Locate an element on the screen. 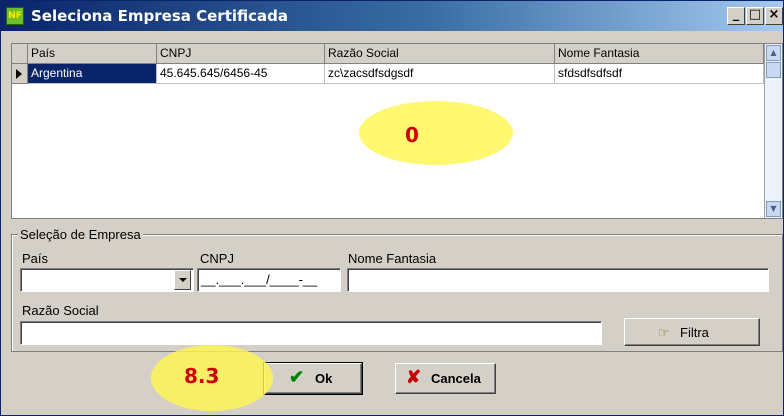 This screenshot has height=416, width=784. cnpj-label: CNPJ is located at coordinates (217, 258).